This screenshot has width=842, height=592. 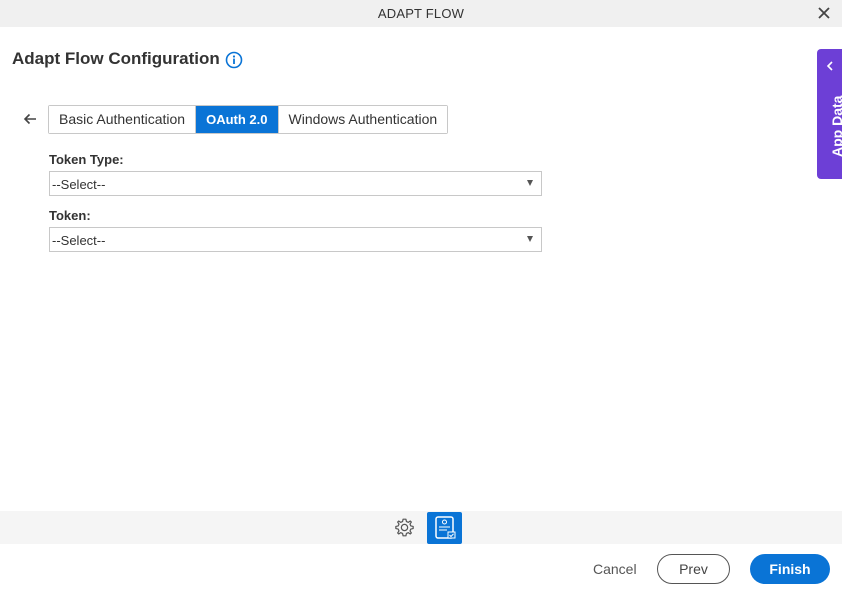 I want to click on chevron-left-icon, so click(x=829, y=66).